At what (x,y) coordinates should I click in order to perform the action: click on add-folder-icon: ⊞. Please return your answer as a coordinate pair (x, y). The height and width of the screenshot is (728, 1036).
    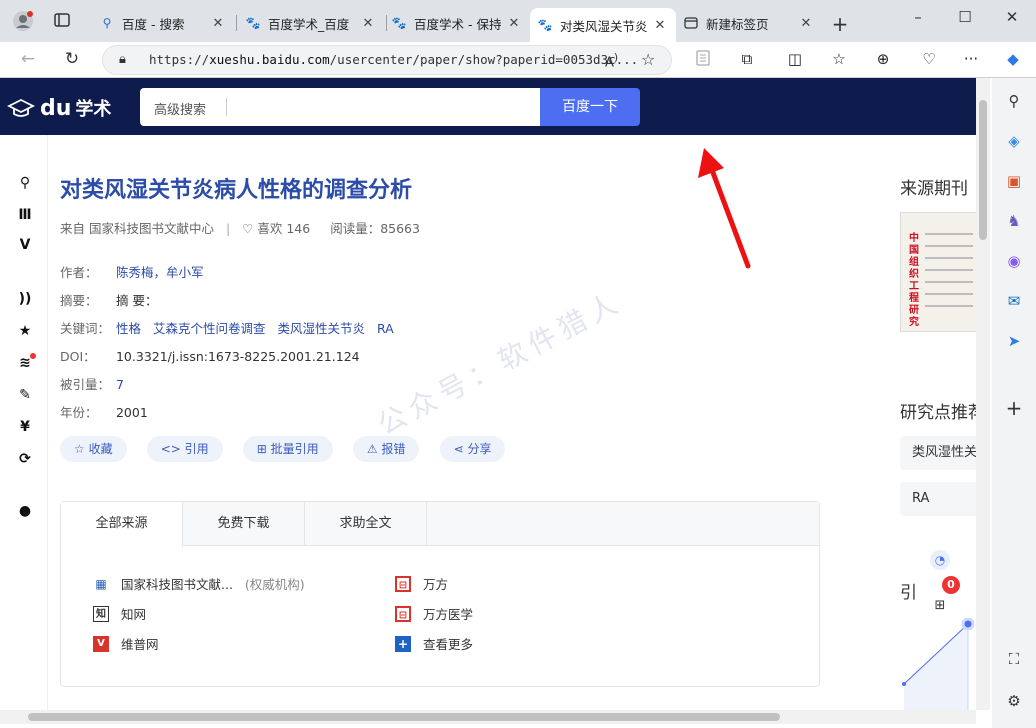
    Looking at the image, I should click on (940, 607).